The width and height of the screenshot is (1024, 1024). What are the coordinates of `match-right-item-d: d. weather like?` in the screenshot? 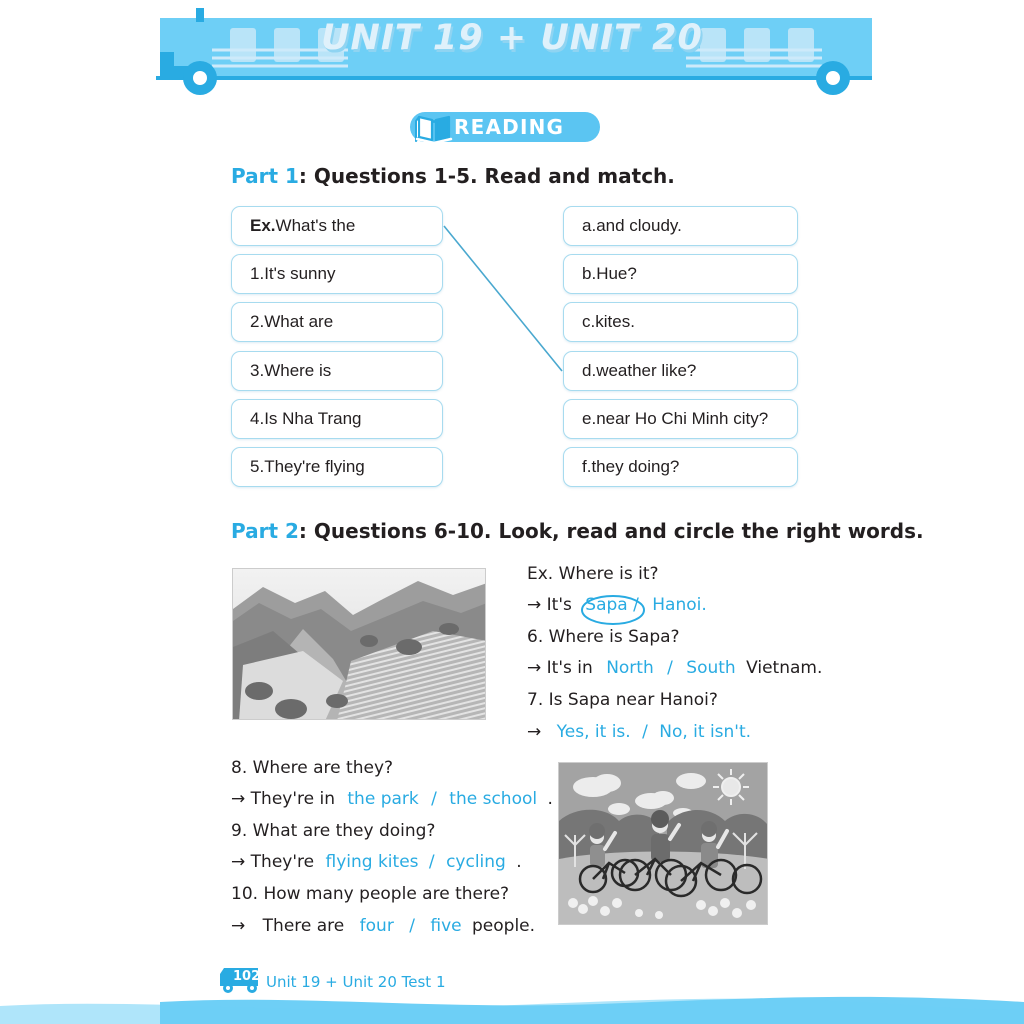 It's located at (680, 371).